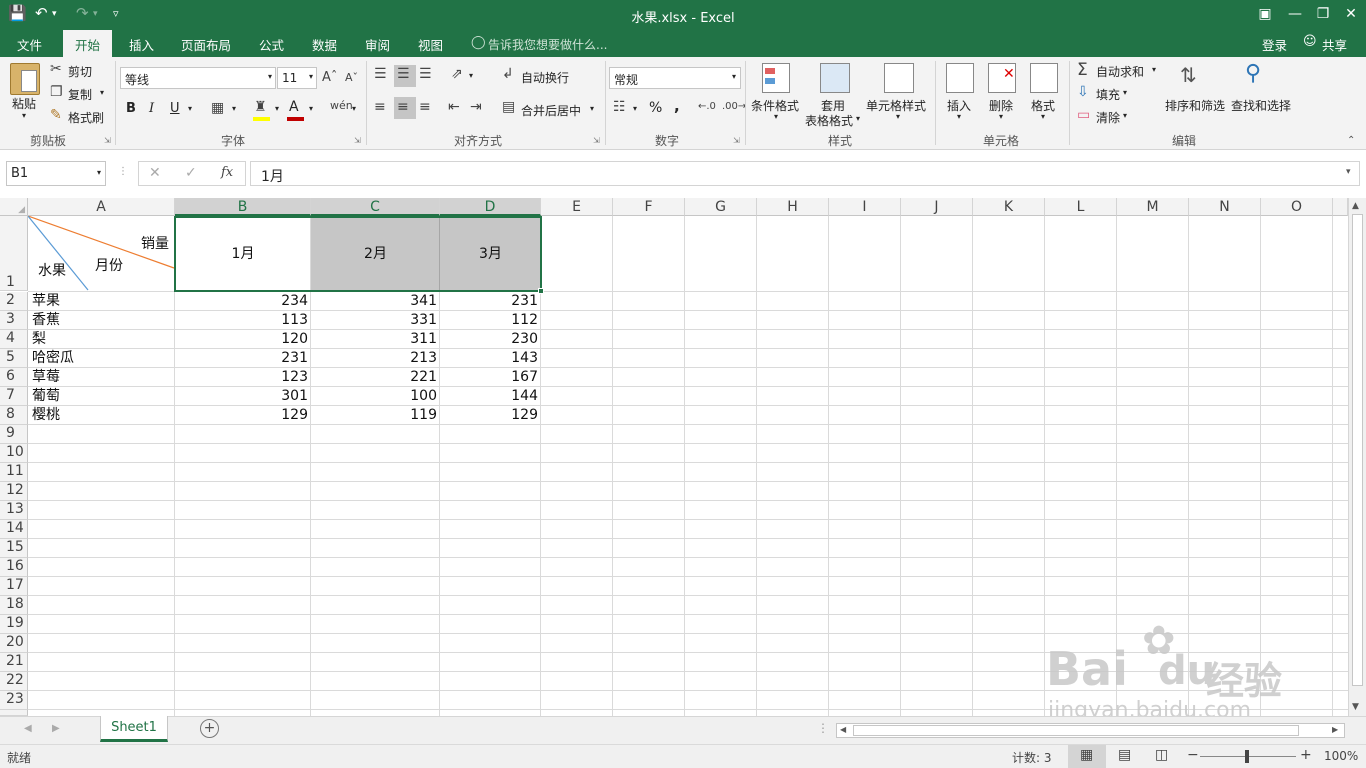 This screenshot has height=768, width=1366. What do you see at coordinates (14, 605) in the screenshot?
I see `row-header-18: 18` at bounding box center [14, 605].